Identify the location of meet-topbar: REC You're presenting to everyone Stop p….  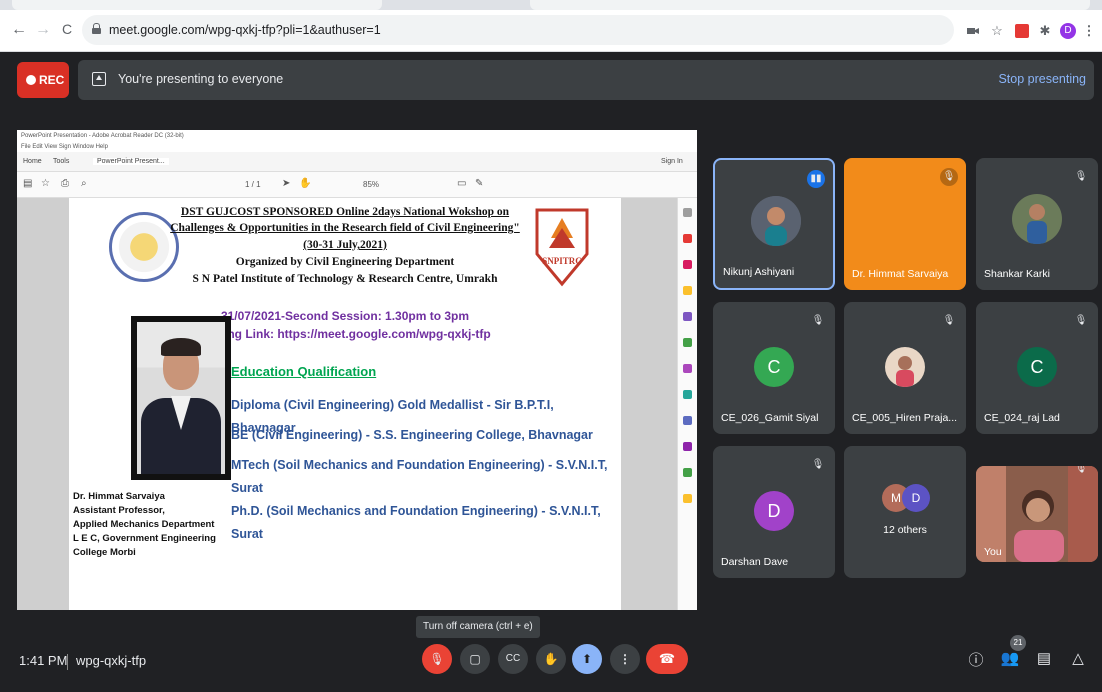
(551, 82).